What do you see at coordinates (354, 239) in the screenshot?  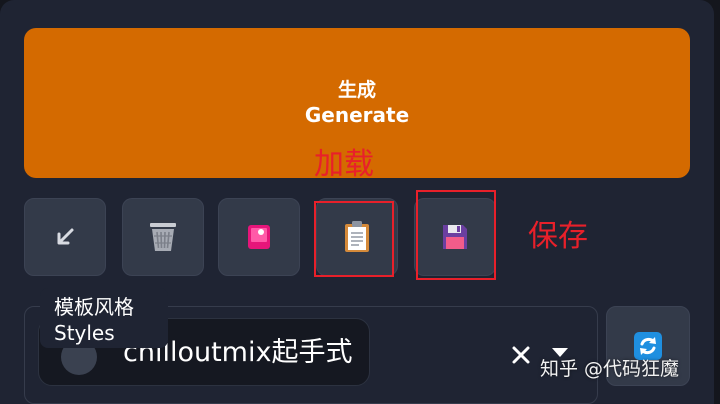 I see `load-highlight-box` at bounding box center [354, 239].